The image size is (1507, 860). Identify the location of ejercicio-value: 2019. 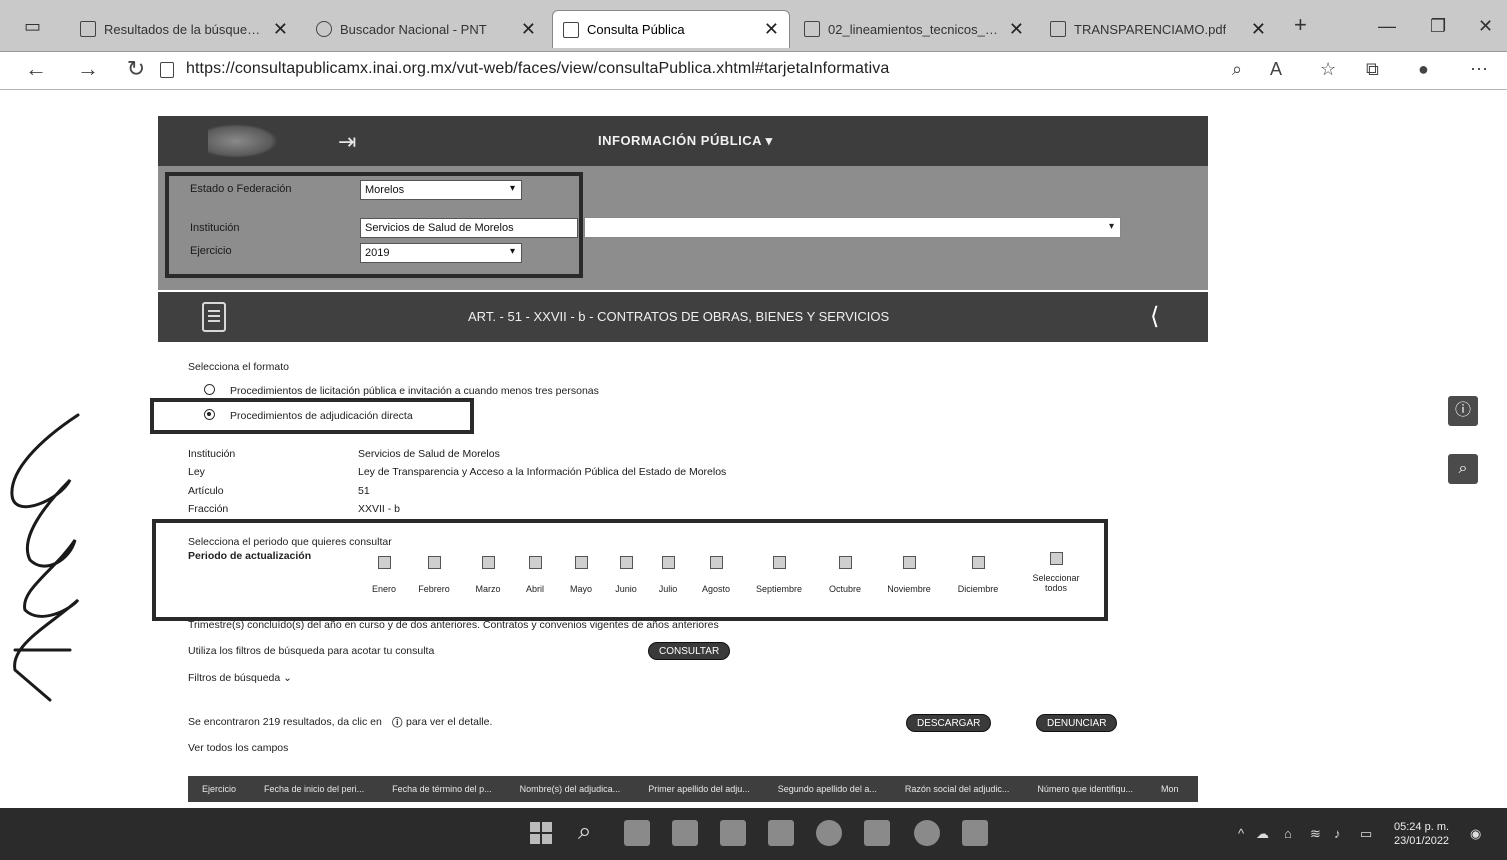
(377, 253).